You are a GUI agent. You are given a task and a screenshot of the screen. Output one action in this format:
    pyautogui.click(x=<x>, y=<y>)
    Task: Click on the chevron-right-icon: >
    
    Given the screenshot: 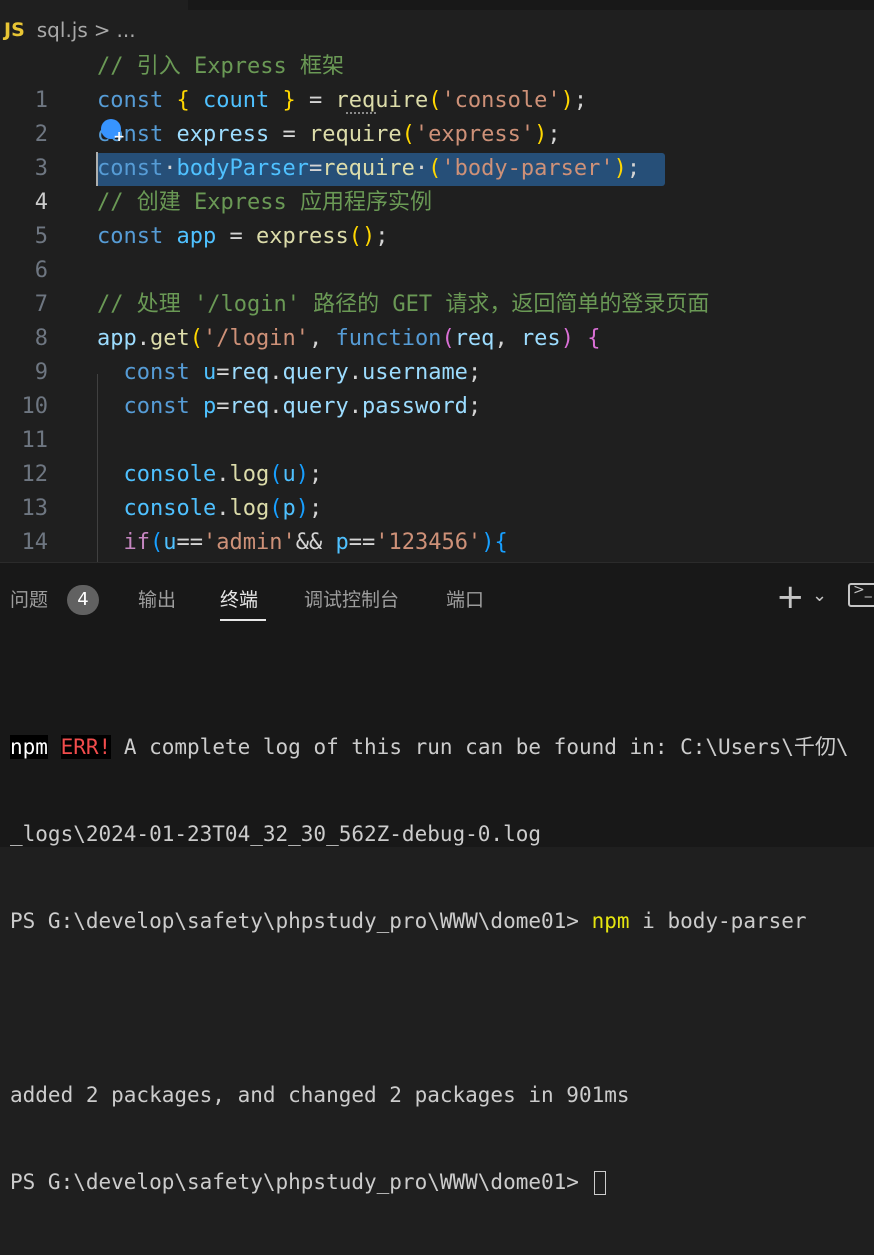 What is the action you would take?
    pyautogui.click(x=102, y=30)
    